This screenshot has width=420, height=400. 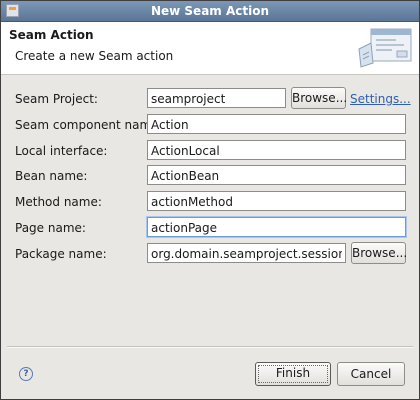 I want to click on seam-project-label: Seam Project:, so click(x=56, y=99).